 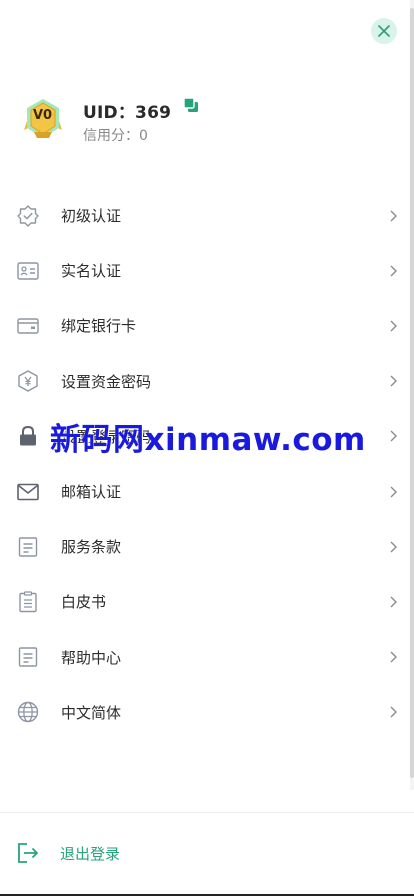 What do you see at coordinates (91, 712) in the screenshot?
I see `menu-item-label: 中文简体` at bounding box center [91, 712].